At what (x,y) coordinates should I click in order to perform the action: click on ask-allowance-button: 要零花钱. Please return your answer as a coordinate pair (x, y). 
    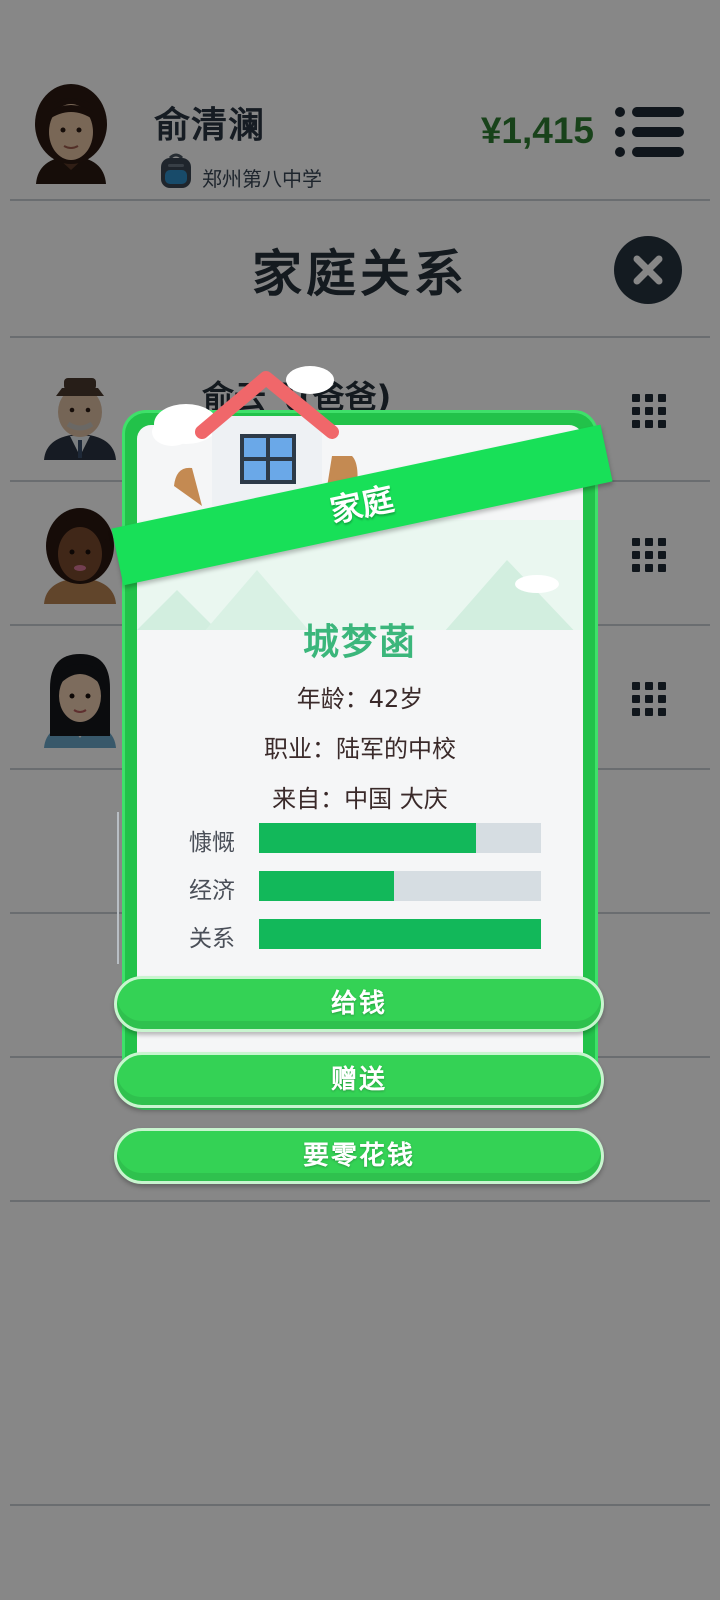
    Looking at the image, I should click on (359, 1156).